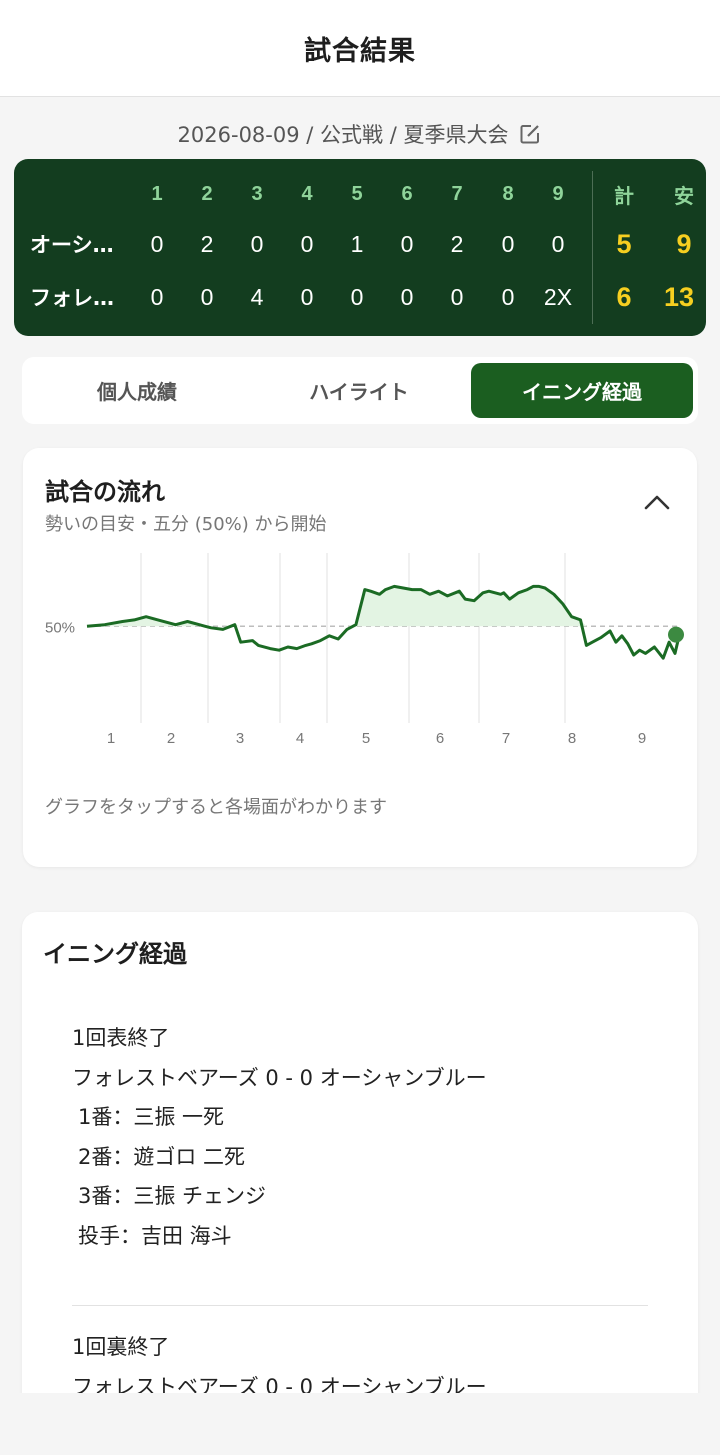 This screenshot has height=1455, width=720. What do you see at coordinates (121, 1347) in the screenshot?
I see `log-line: 1回裏終了` at bounding box center [121, 1347].